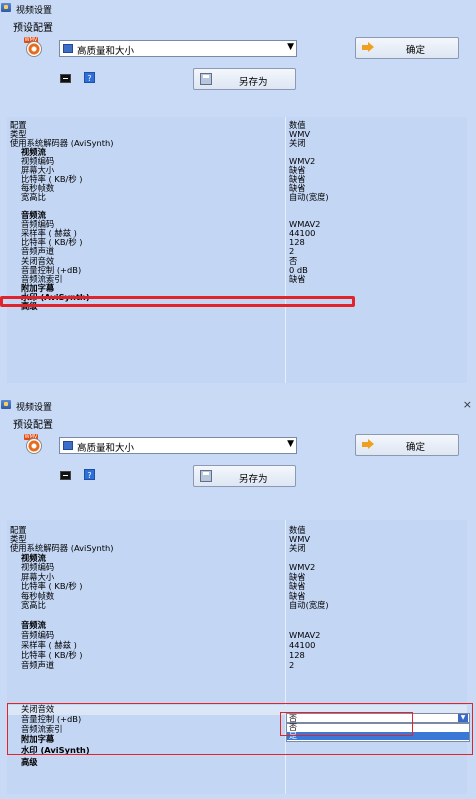 Image resolution: width=476 pixels, height=799 pixels. I want to click on property-value: 44100, so click(302, 645).